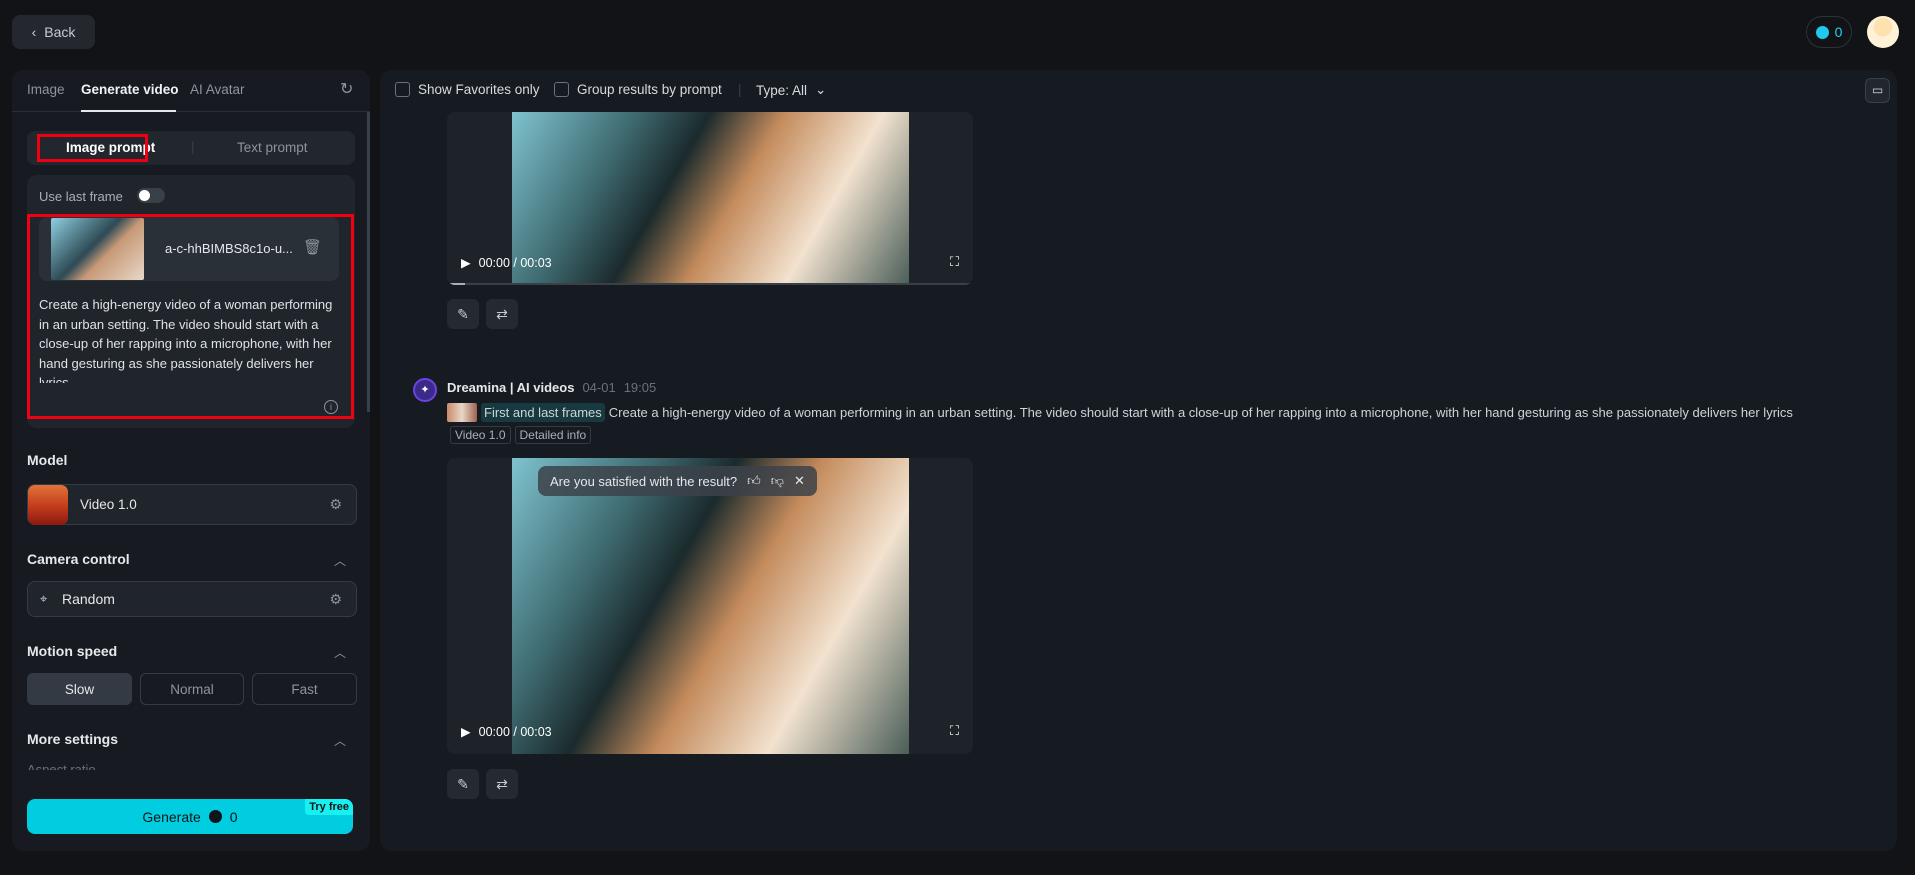 The height and width of the screenshot is (875, 1915). I want to click on model-label: Model, so click(47, 460).